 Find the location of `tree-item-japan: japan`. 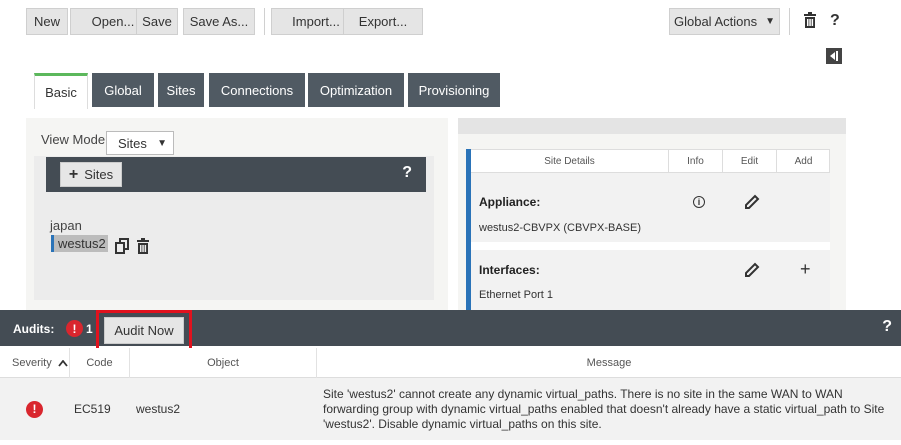

tree-item-japan: japan is located at coordinates (66, 225).